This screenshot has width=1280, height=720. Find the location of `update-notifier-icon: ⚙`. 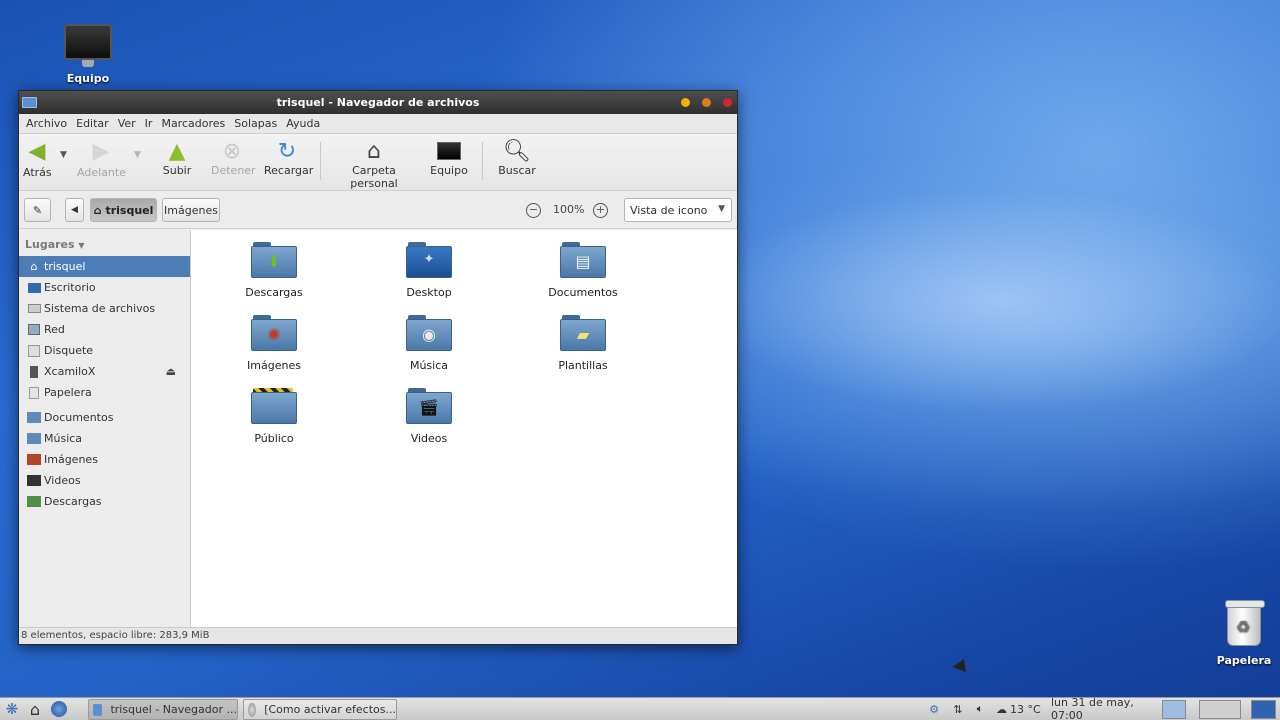

update-notifier-icon: ⚙ is located at coordinates (934, 709).